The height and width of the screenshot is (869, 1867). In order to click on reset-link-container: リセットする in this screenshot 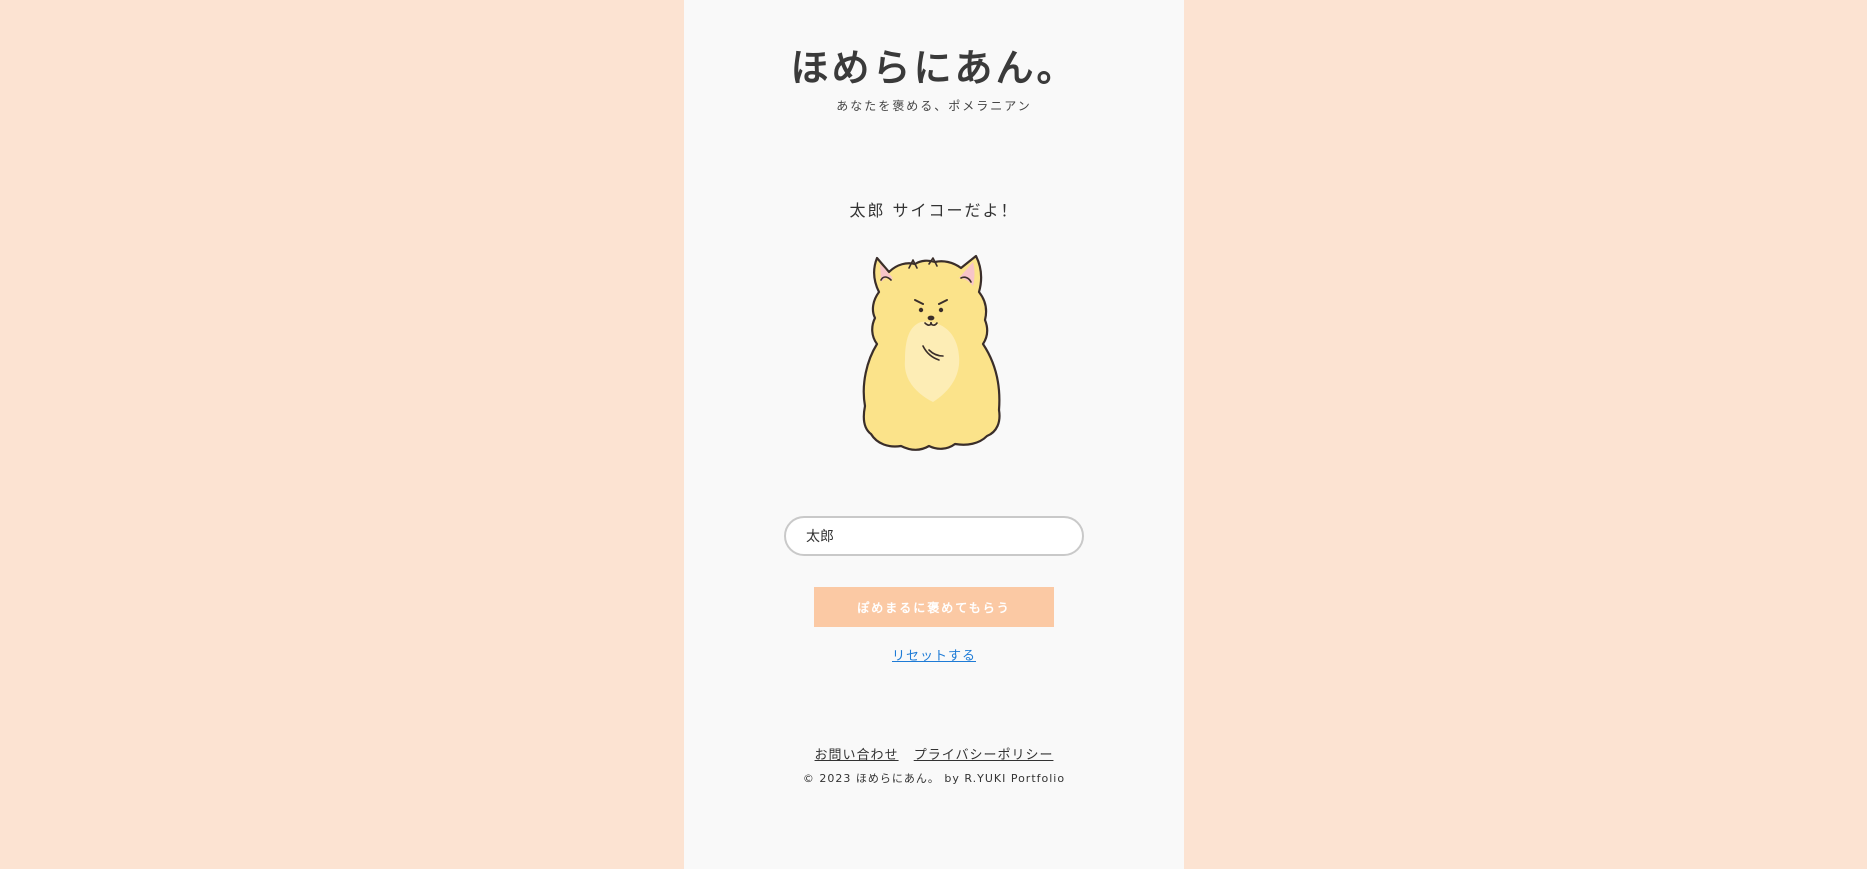, I will do `click(934, 657)`.